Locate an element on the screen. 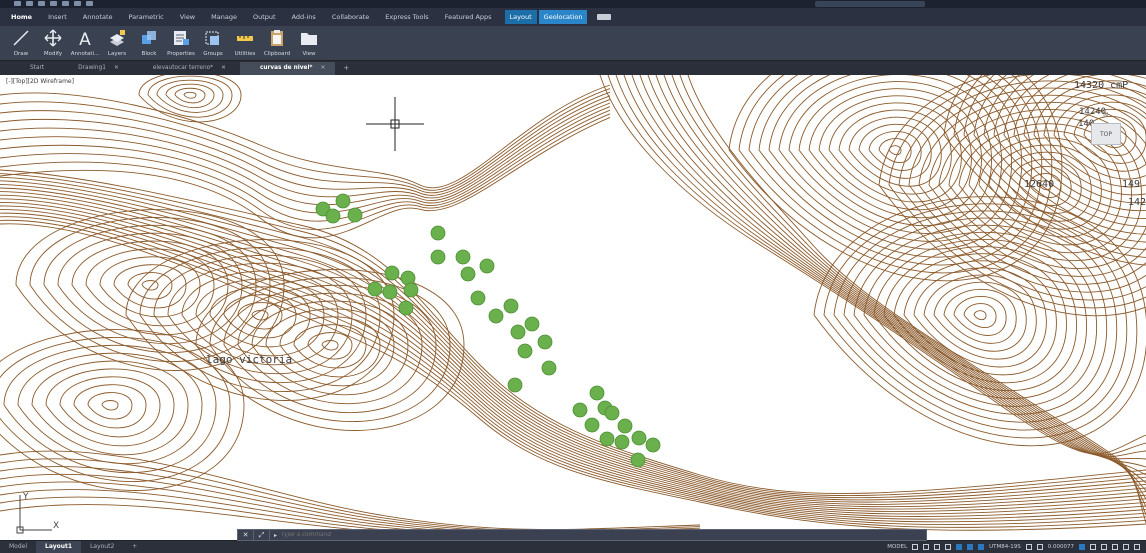  snap-icon is located at coordinates (926, 547).